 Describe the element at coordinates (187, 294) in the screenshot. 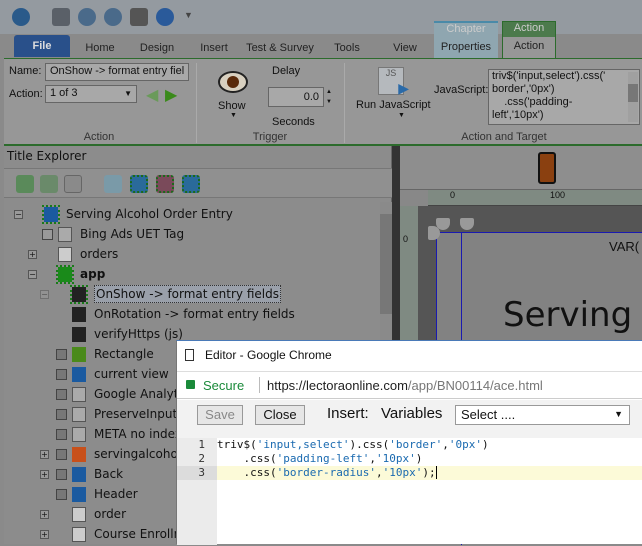

I see `tree-item-label: OnShow -> format entry fields` at that location.